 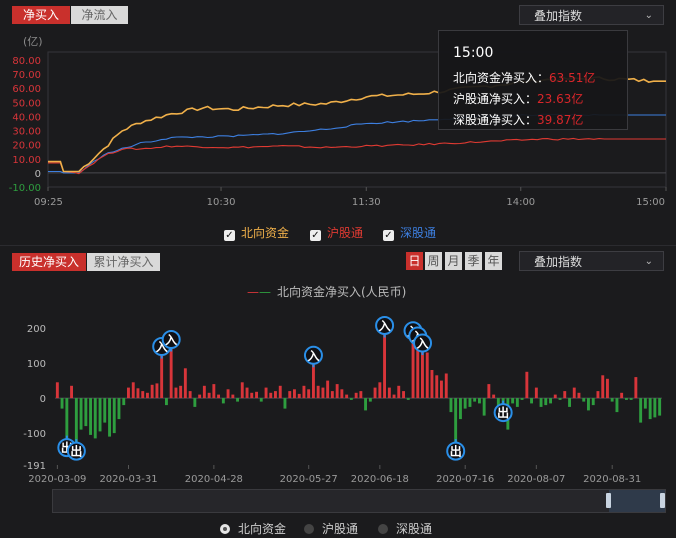 I want to click on period-week: 周, so click(x=433, y=261).